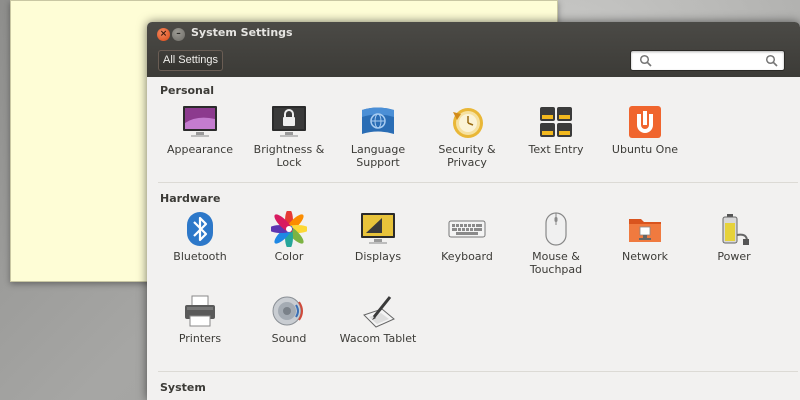  Describe the element at coordinates (556, 229) in the screenshot. I see `mouse-icon` at that location.